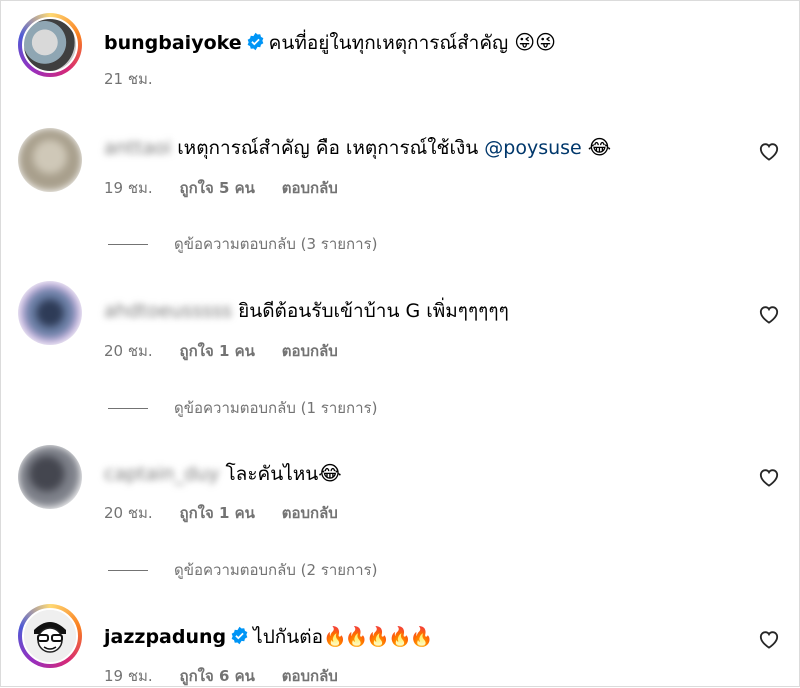 This screenshot has width=800, height=688. I want to click on view-replies-button: ดูข้อความตอบกลับ (3 รายการ), so click(242, 244).